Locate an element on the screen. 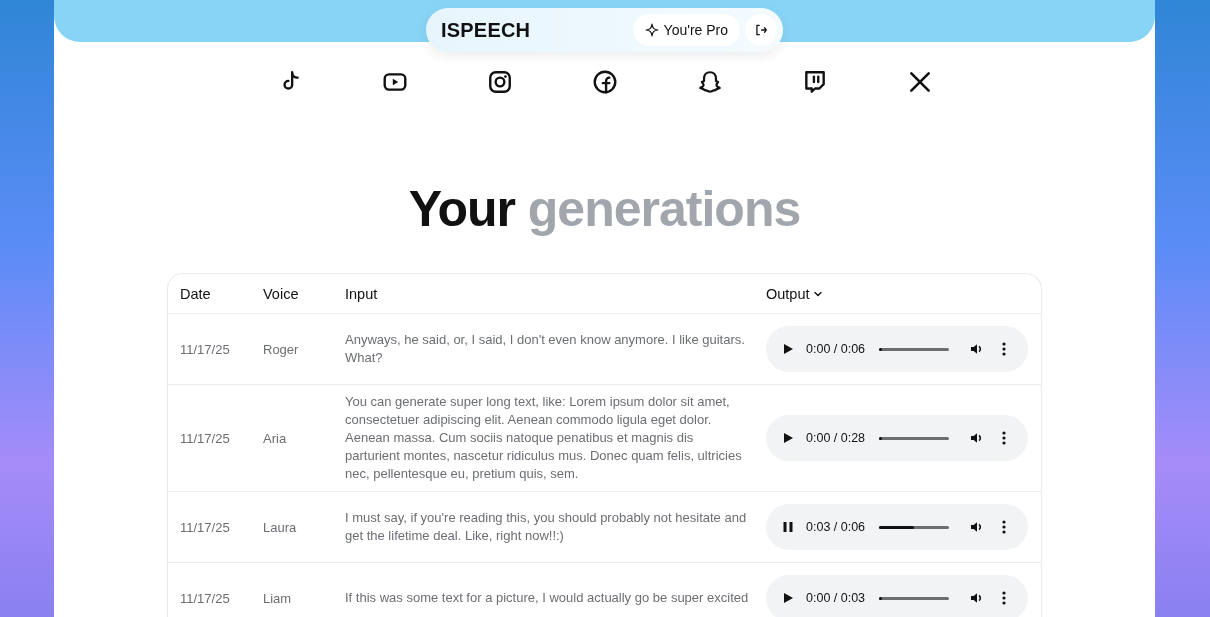 This screenshot has height=617, width=1210. time-readout: 0:00 / 0:06 is located at coordinates (836, 349).